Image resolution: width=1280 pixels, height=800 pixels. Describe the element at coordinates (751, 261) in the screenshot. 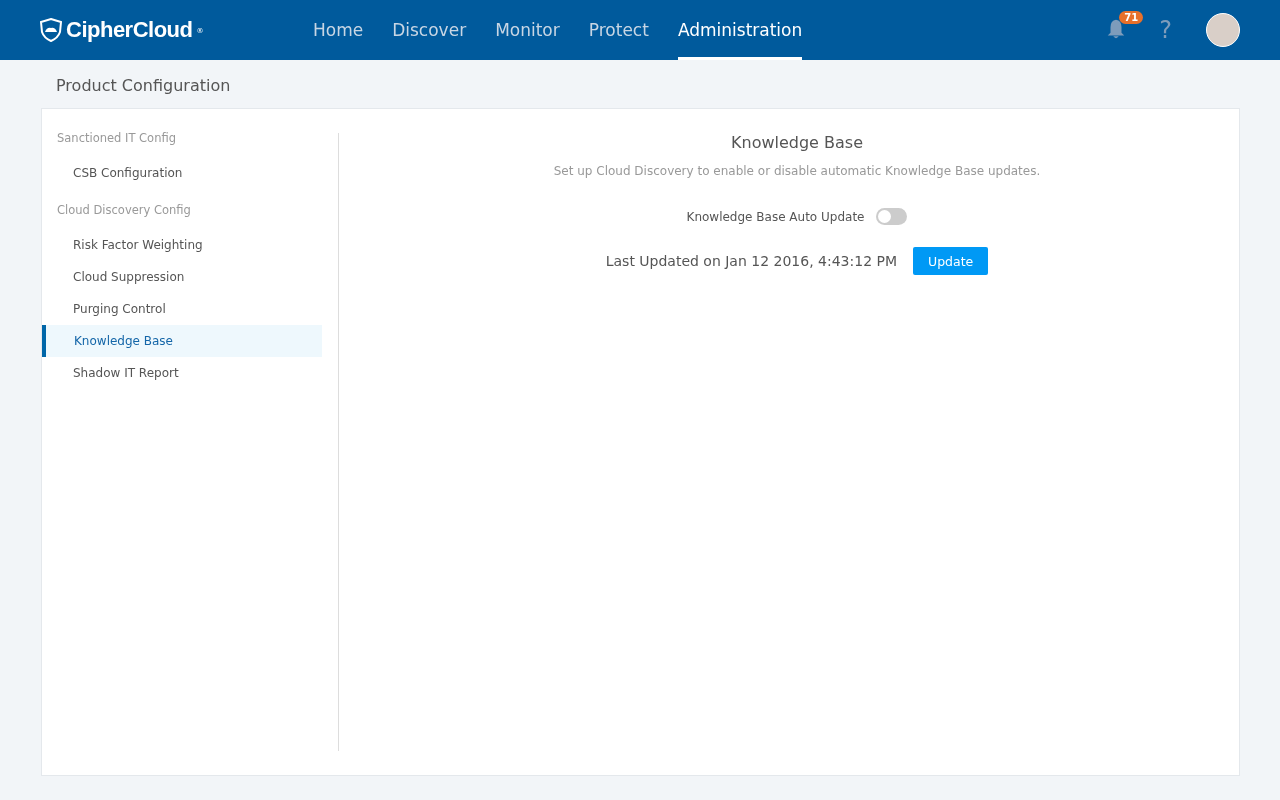

I see `last-updated-text: Last Updated on Jan 12 2016, 4:43:12 PM` at that location.